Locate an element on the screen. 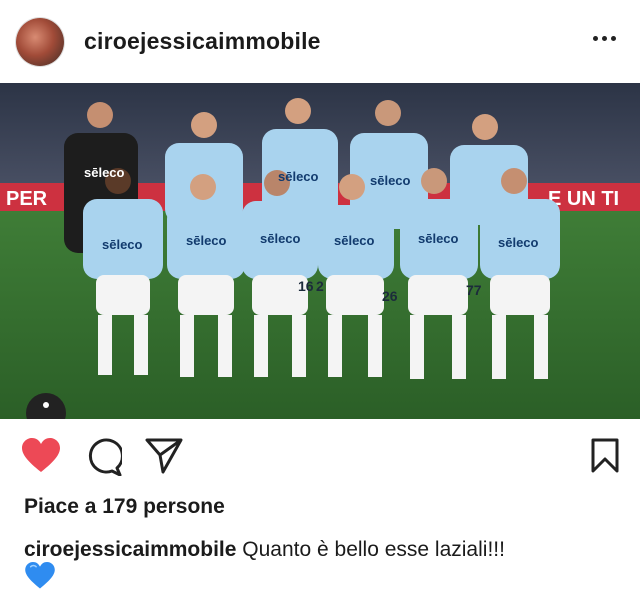 The height and width of the screenshot is (603, 640). avatar is located at coordinates (40, 42).